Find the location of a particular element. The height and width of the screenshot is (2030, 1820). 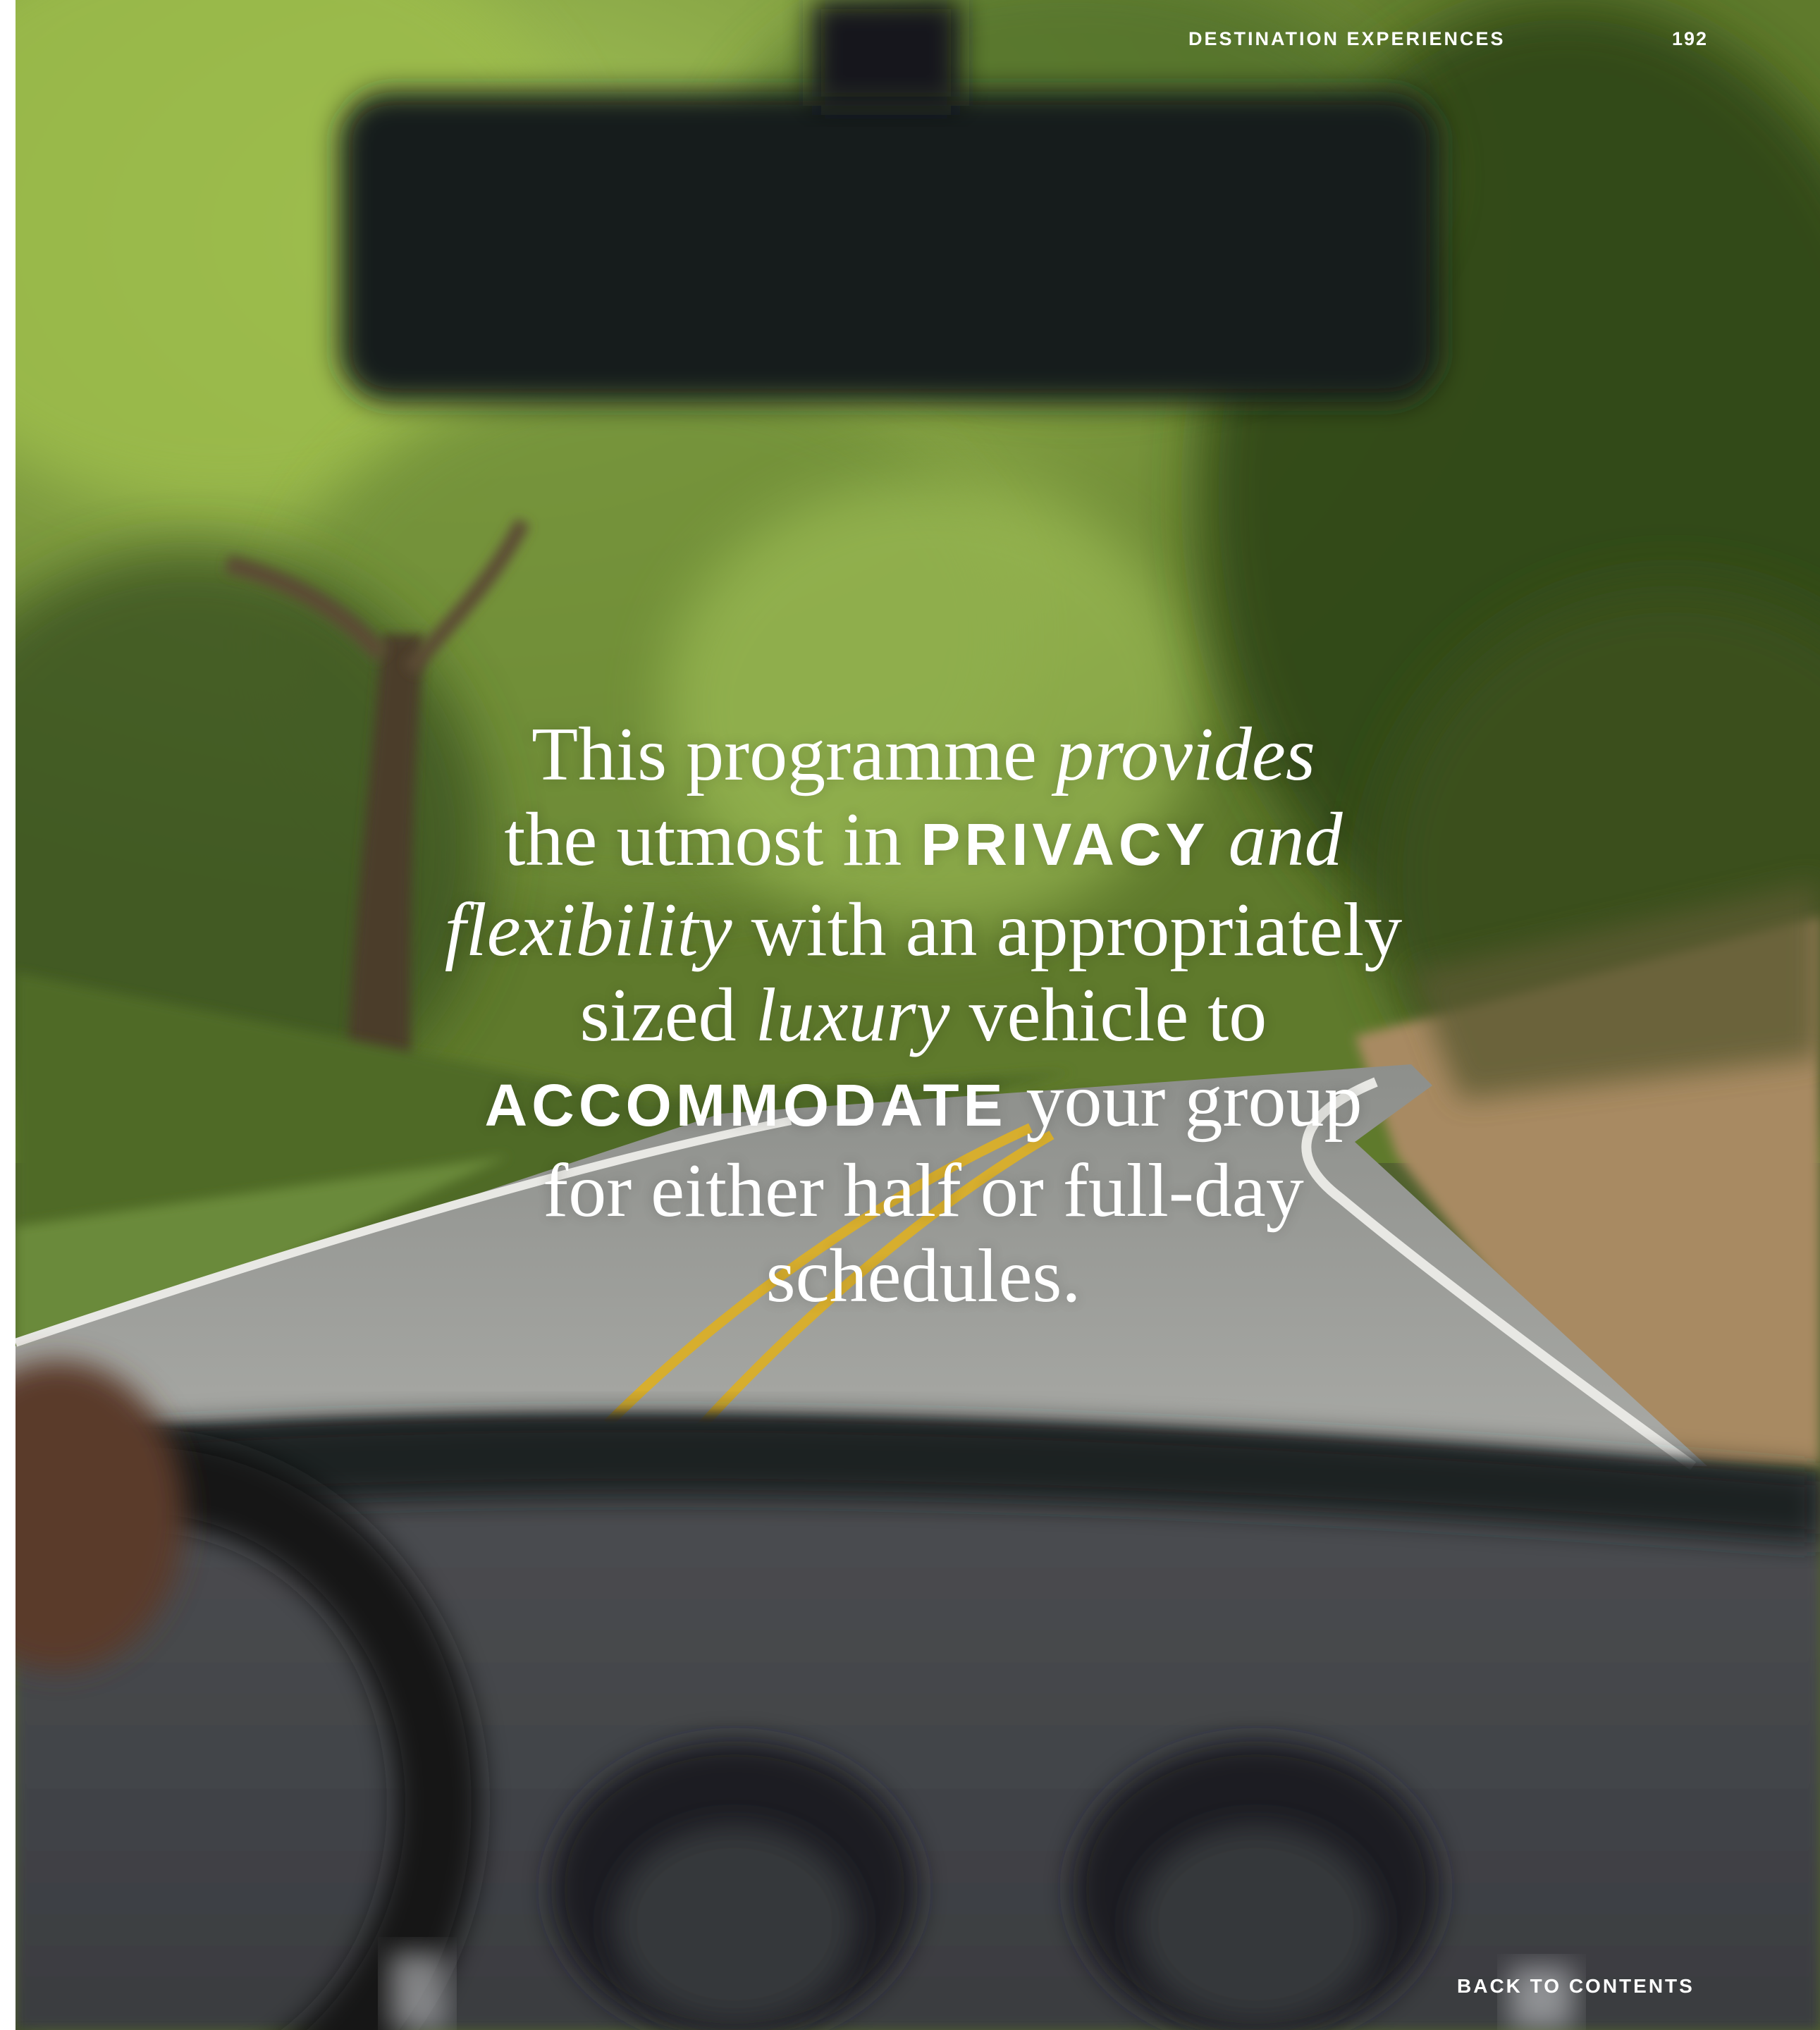

quote-emphasis: and is located at coordinates (1276, 840).